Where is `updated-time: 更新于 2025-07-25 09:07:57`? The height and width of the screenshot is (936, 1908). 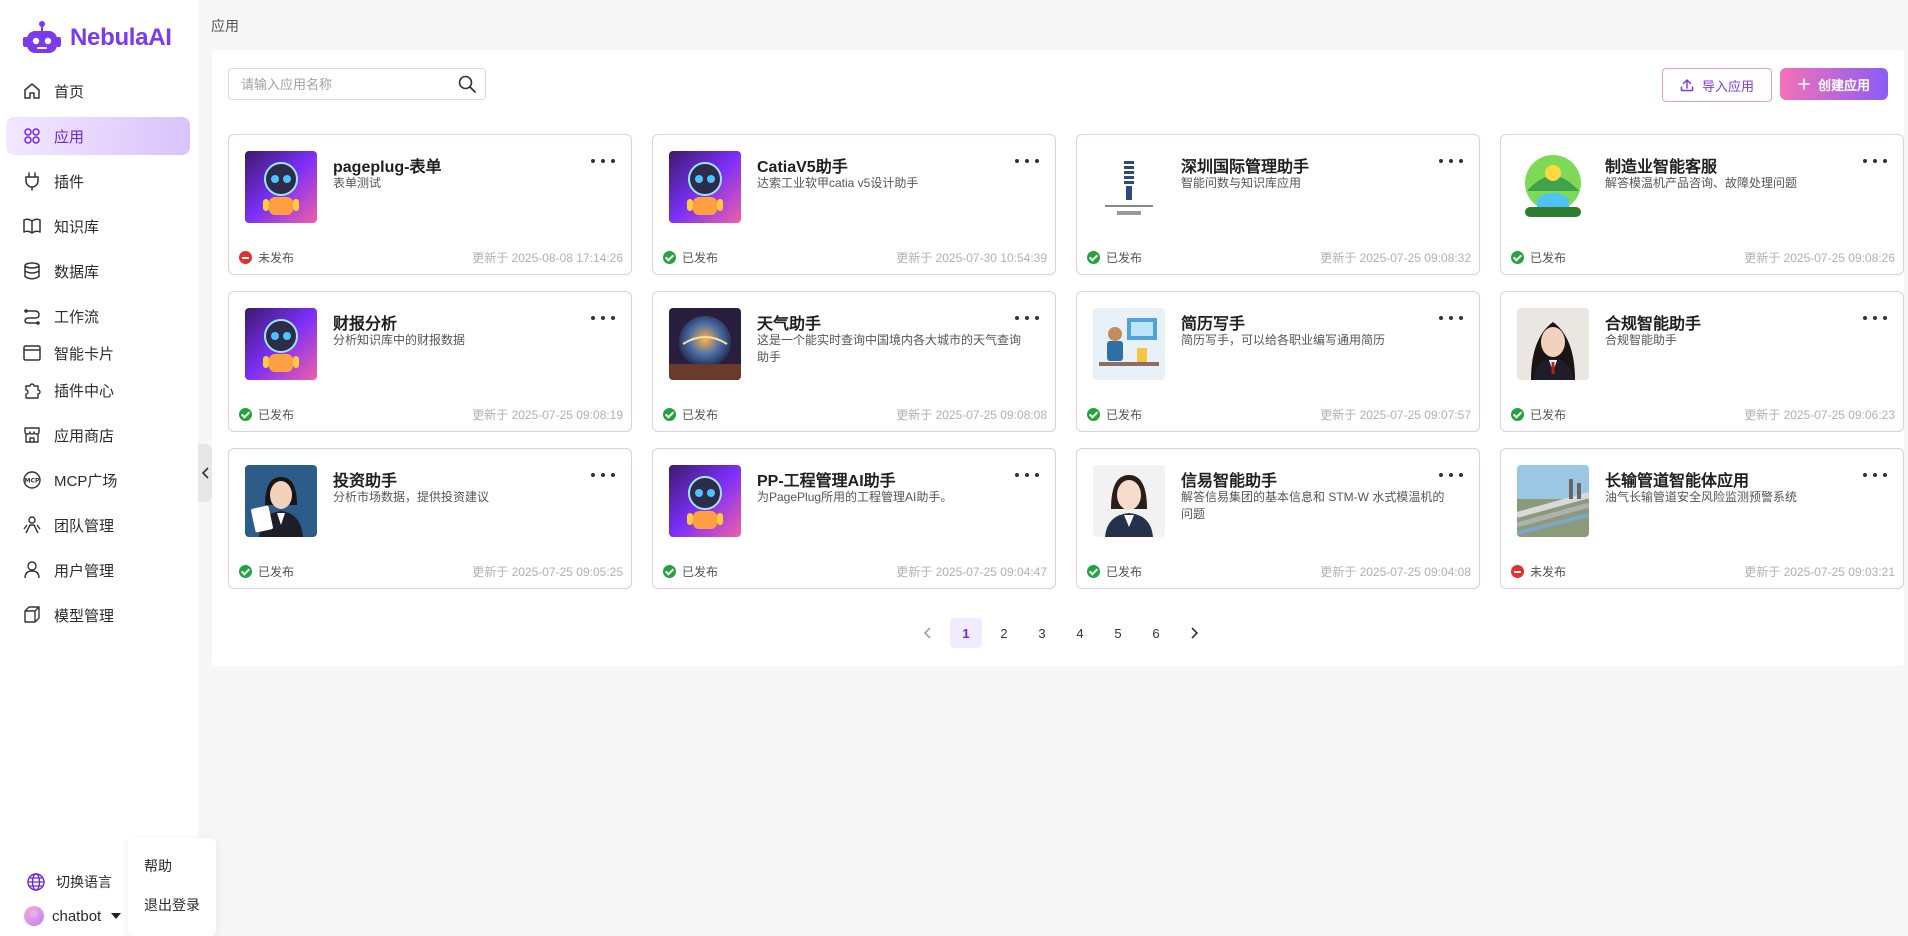
updated-time: 更新于 2025-07-25 09:07:57 is located at coordinates (1395, 415).